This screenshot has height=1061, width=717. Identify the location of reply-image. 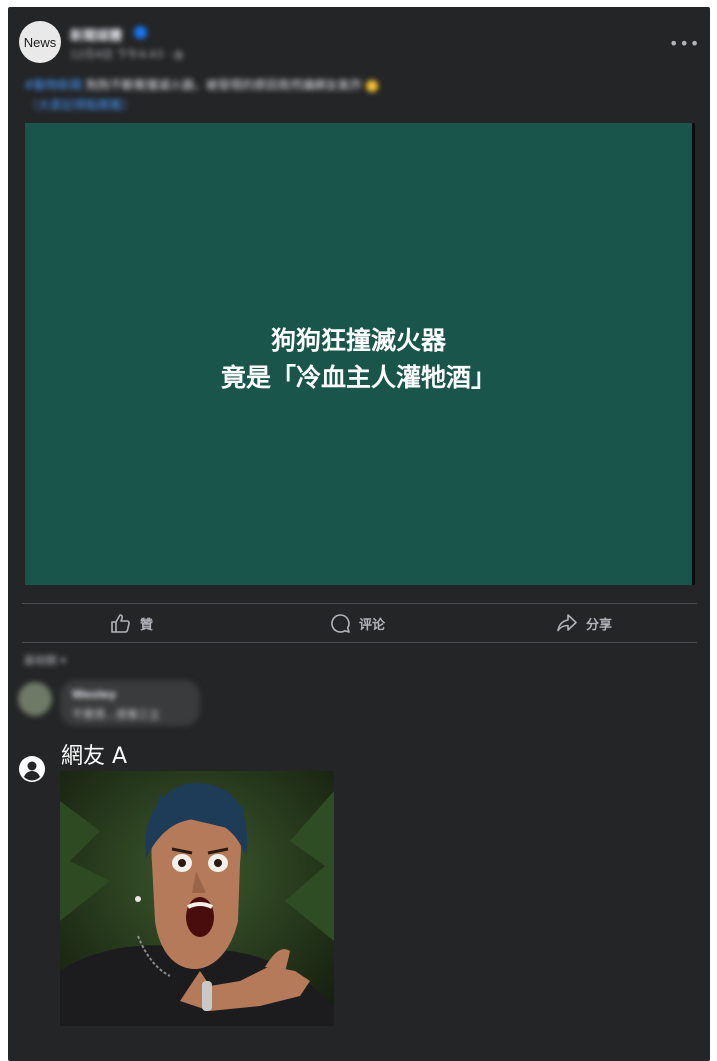
(197, 898).